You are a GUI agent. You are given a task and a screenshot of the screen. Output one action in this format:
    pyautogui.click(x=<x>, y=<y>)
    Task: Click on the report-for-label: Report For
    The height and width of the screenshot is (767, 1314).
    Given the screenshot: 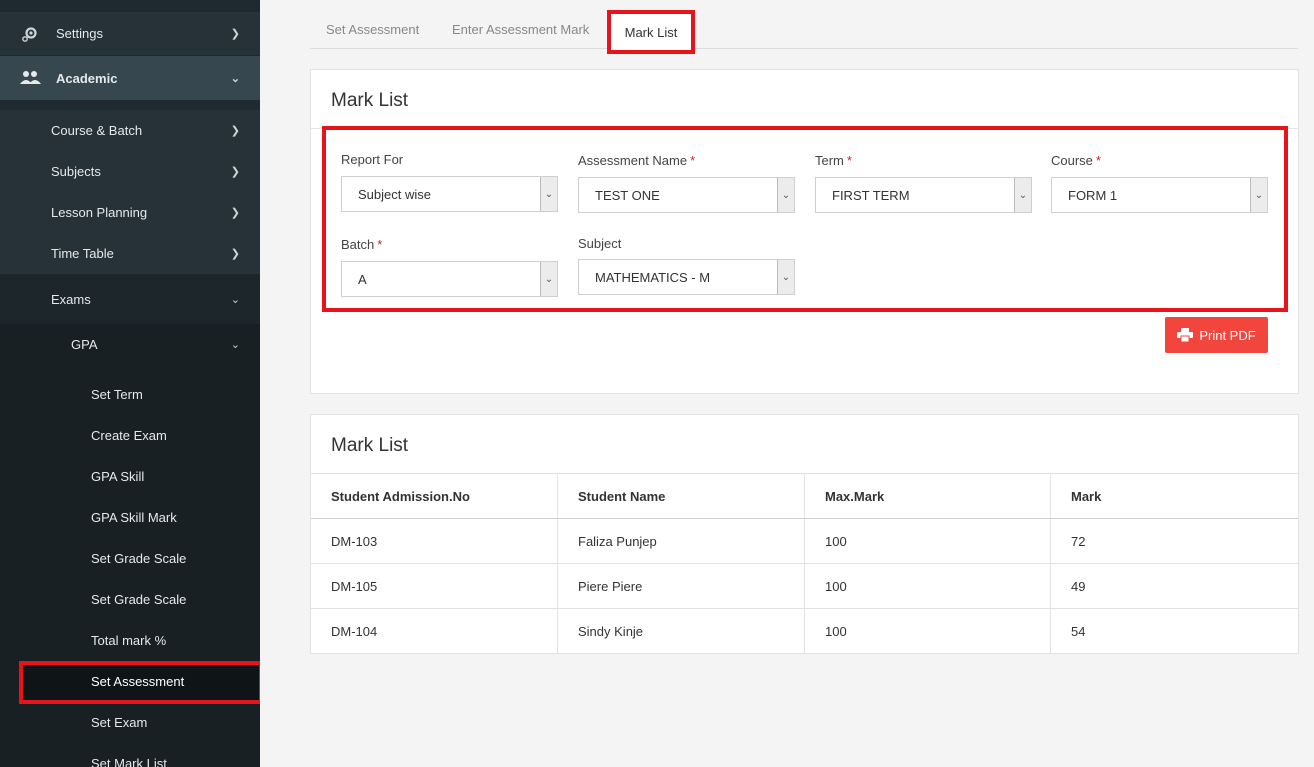 What is the action you would take?
    pyautogui.click(x=372, y=159)
    